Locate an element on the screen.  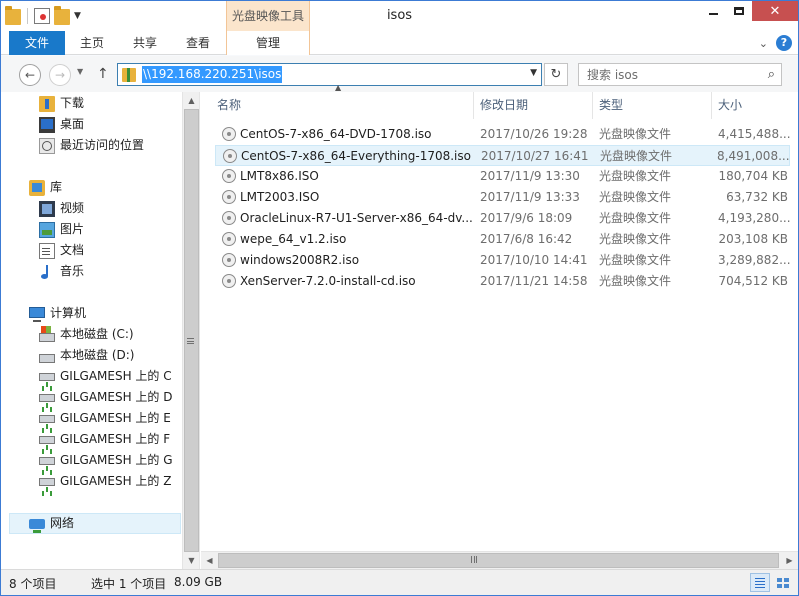
search-input is located at coordinates (672, 75).